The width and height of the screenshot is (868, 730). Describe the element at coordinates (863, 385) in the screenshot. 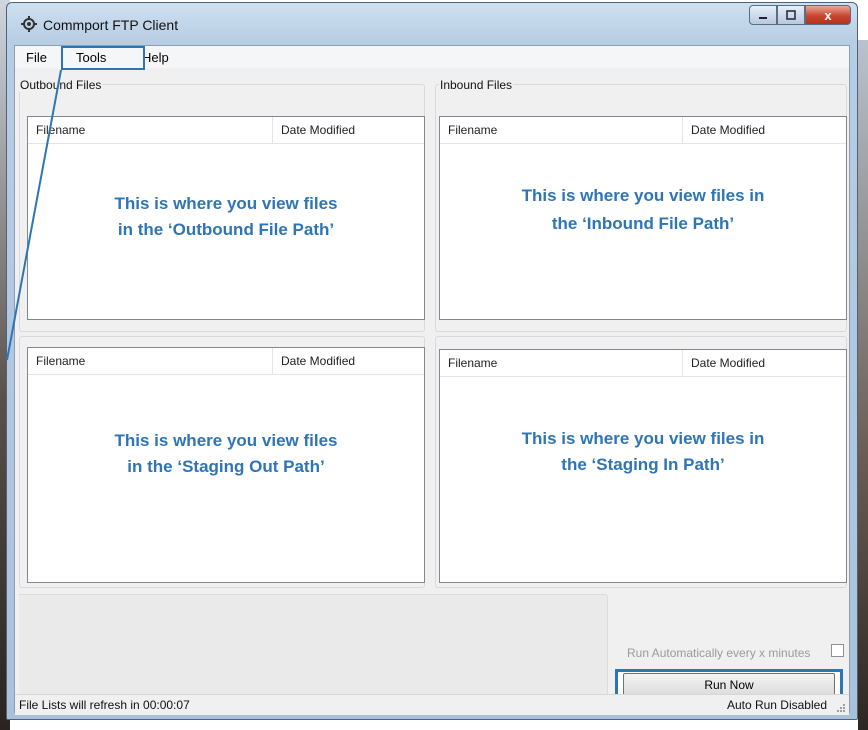

I see `desktop-edge-right` at that location.